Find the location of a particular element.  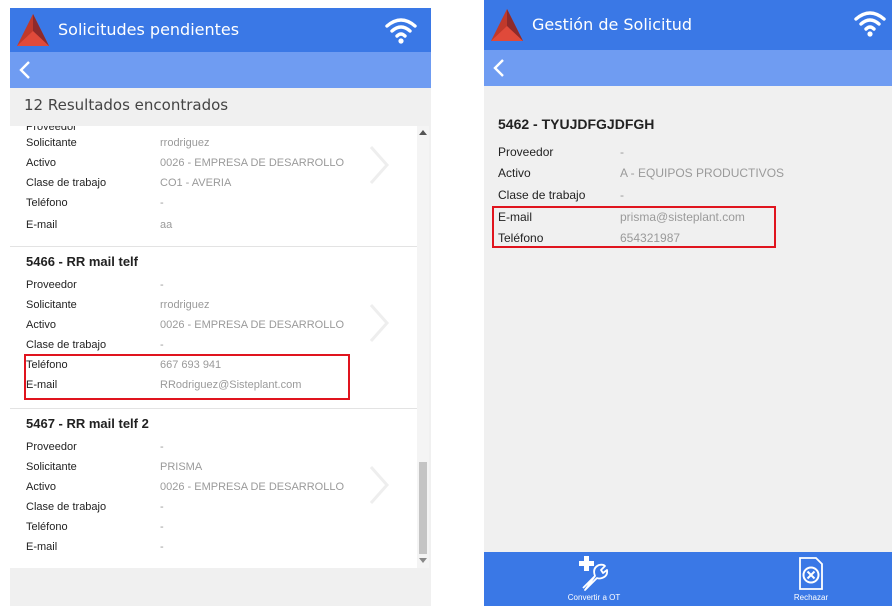

header-bar: Solicitudes pendientes is located at coordinates (220, 30).